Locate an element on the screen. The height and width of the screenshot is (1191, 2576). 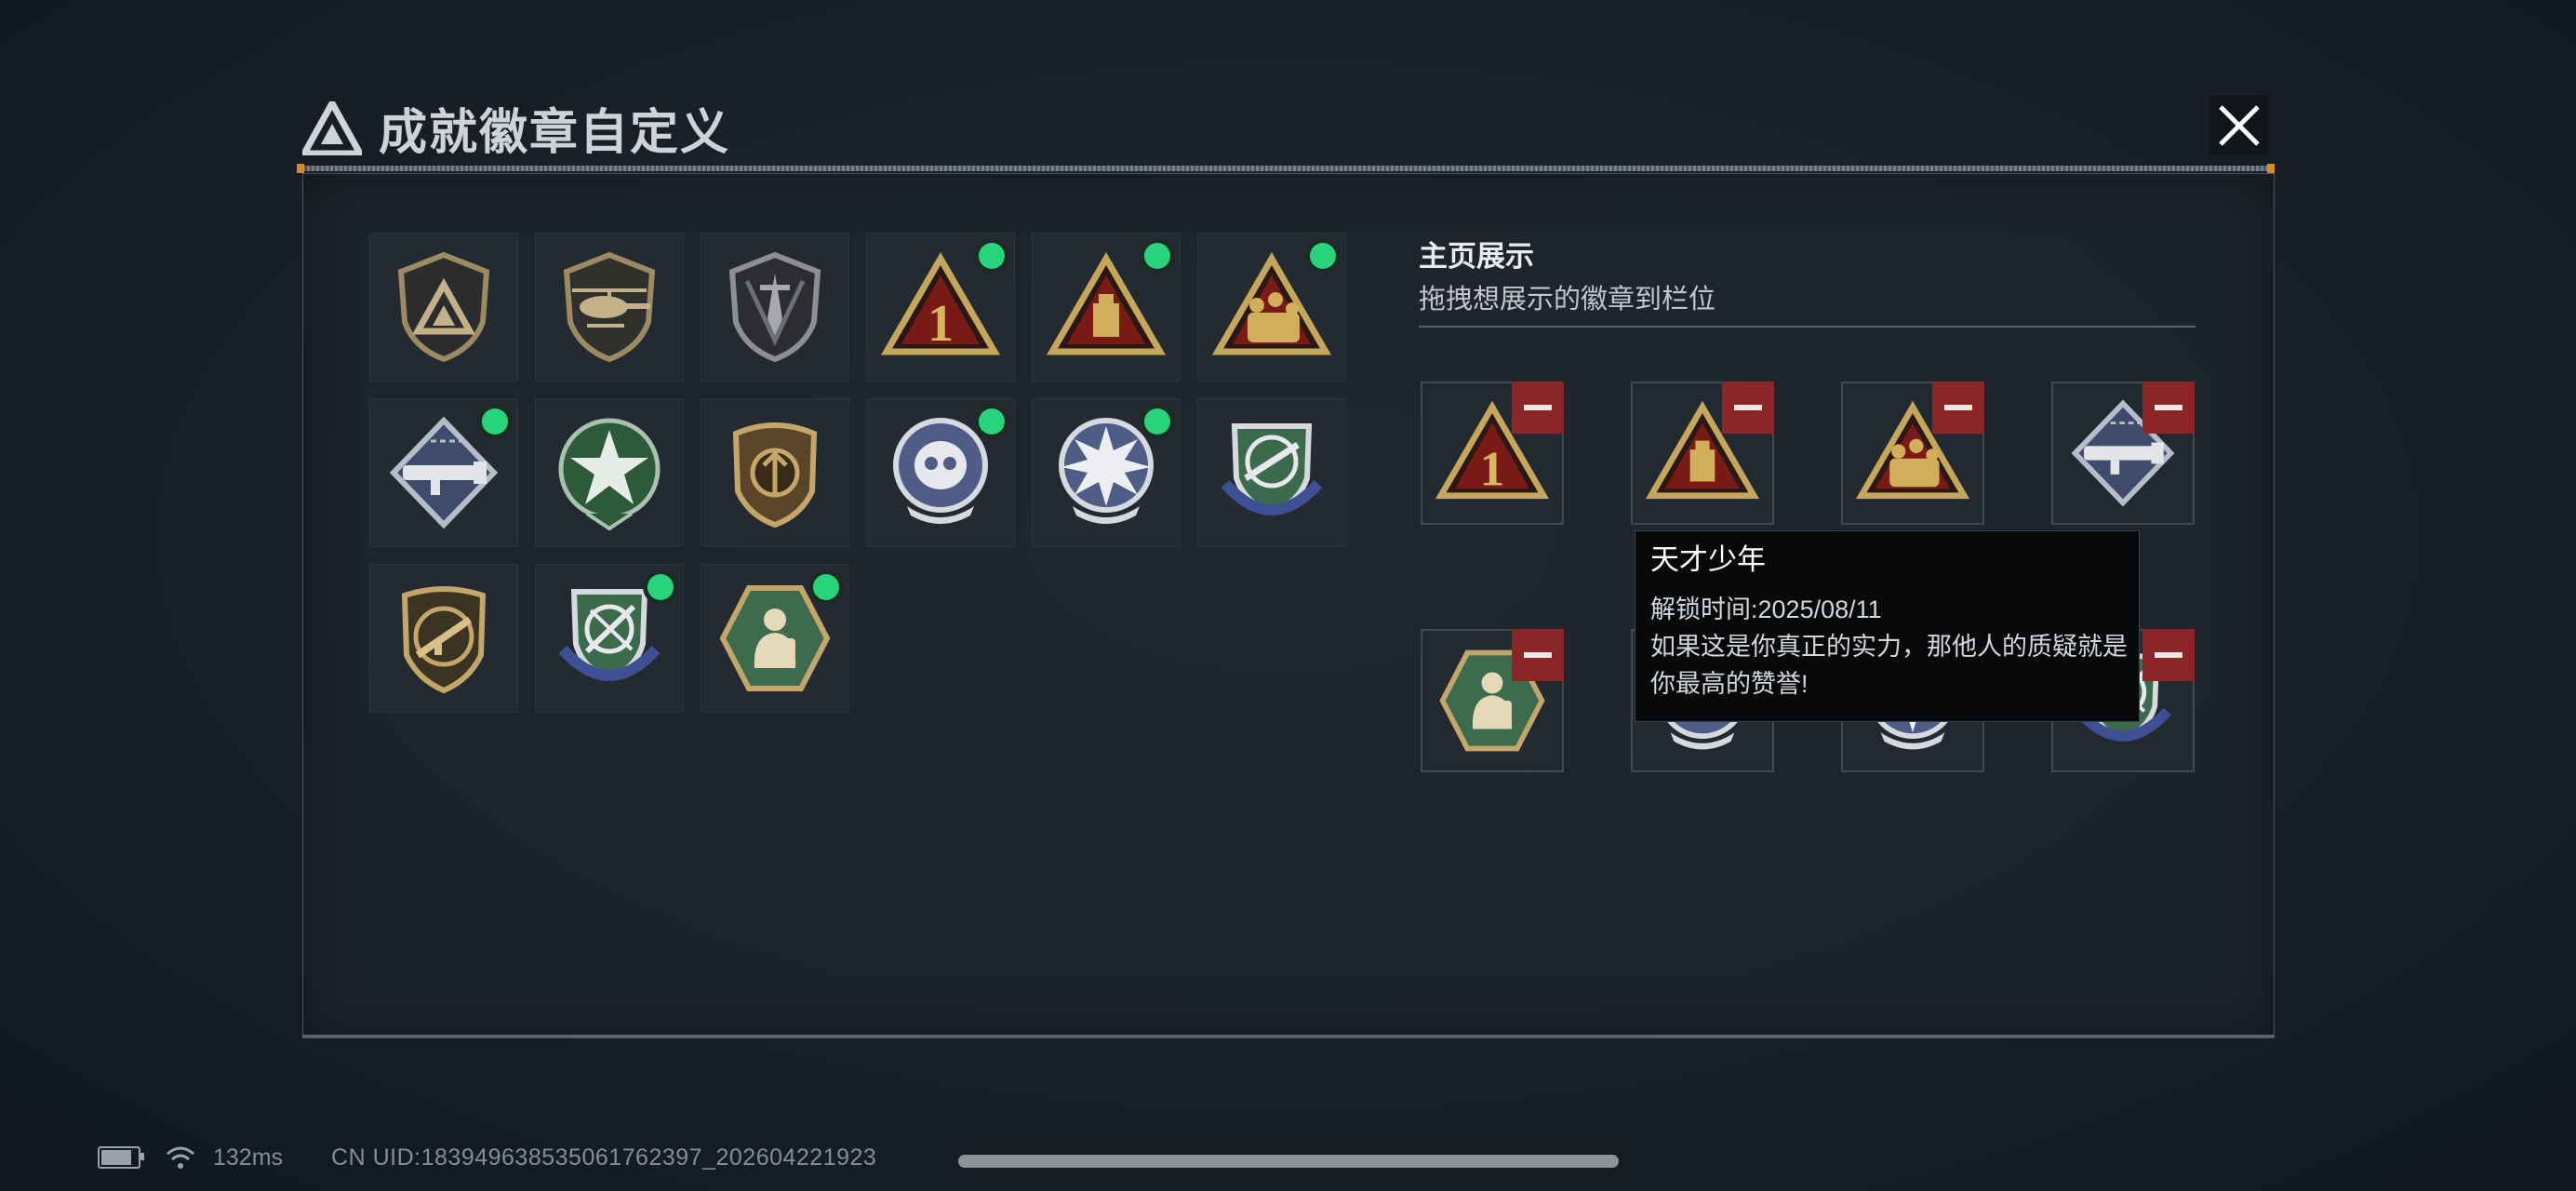
green-star-badge-icon is located at coordinates (609, 472).